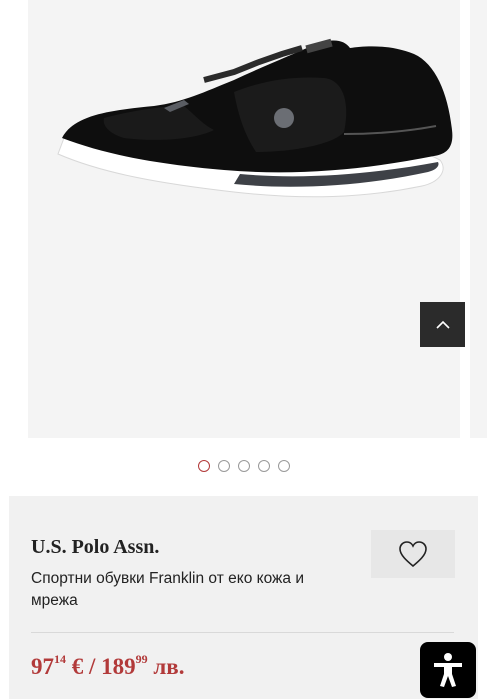 Image resolution: width=487 pixels, height=699 pixels. Describe the element at coordinates (242, 632) in the screenshot. I see `divider` at that location.